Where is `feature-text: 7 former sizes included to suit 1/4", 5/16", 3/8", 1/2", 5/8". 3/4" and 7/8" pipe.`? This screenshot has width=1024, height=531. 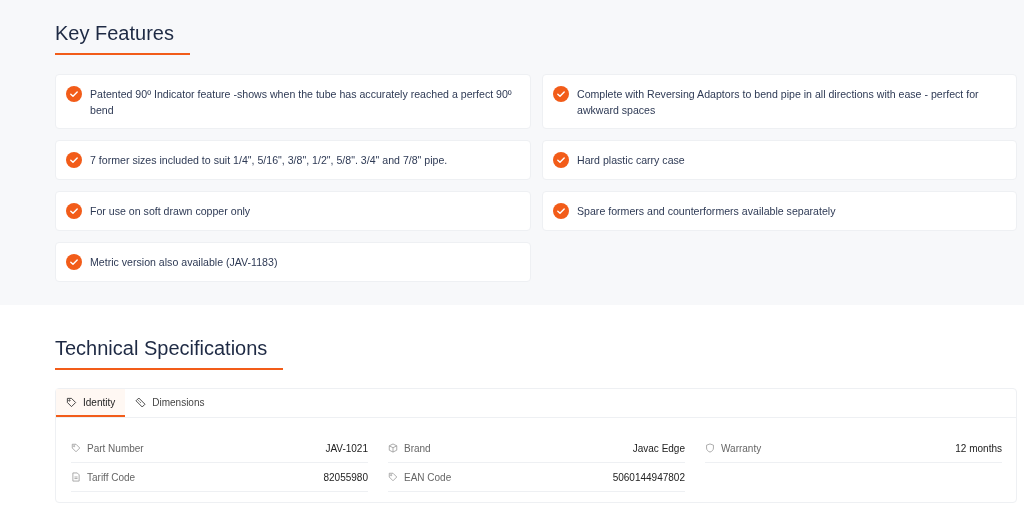 feature-text: 7 former sizes included to suit 1/4", 5/16", 3/8", 1/2", 5/8". 3/4" and 7/8" pipe. is located at coordinates (269, 160).